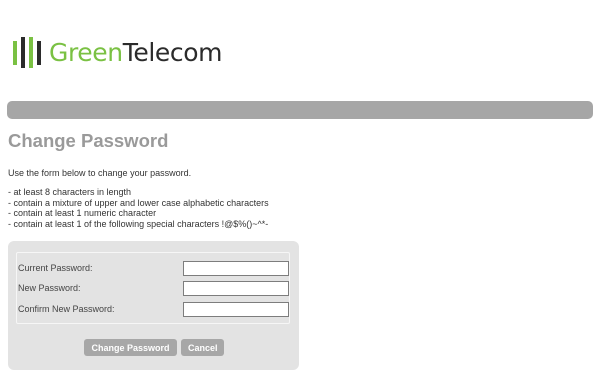  Describe the element at coordinates (300, 110) in the screenshot. I see `navigation-bar` at that location.